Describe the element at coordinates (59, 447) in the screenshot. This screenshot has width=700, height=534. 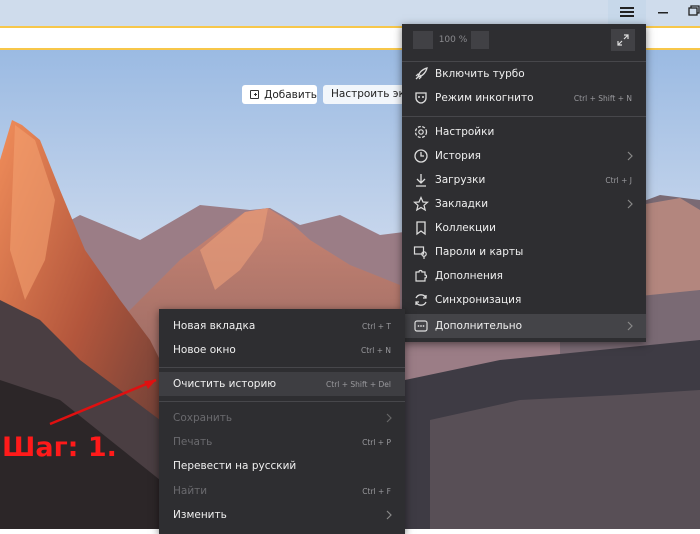
I see `annotation-step-label: Шаг: 1.` at that location.